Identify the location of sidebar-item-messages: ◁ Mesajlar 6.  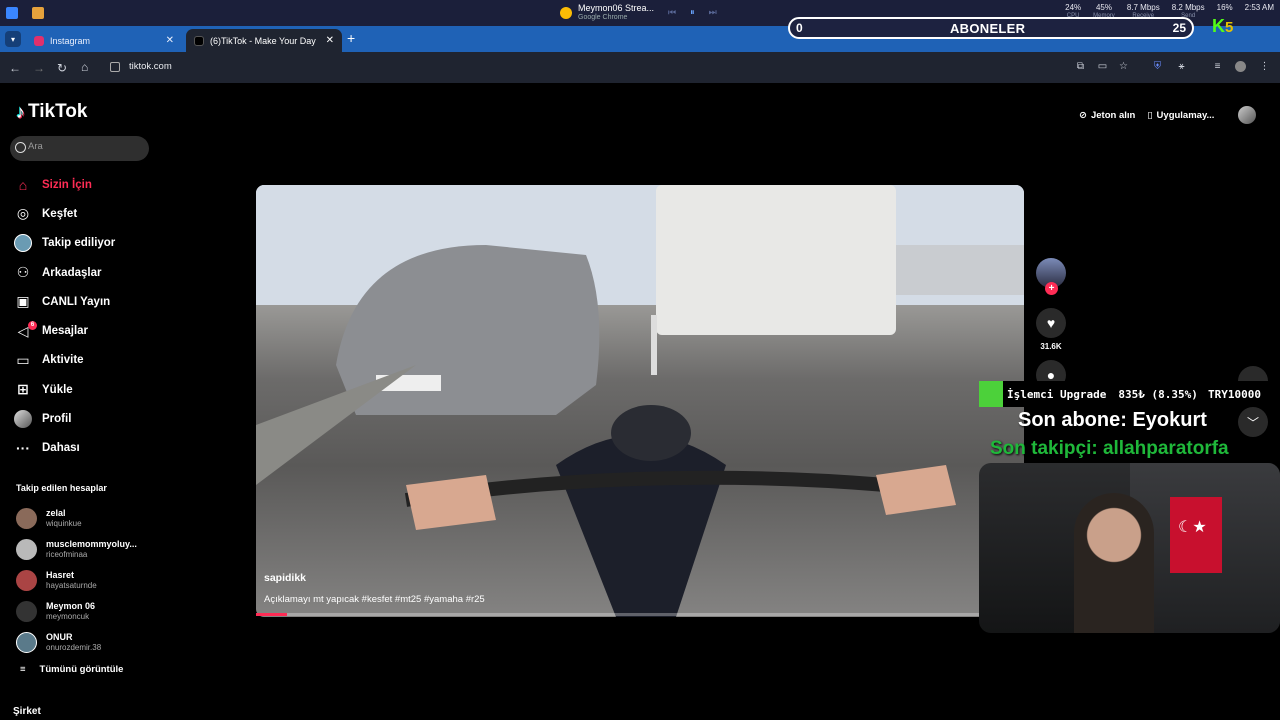
(84, 330).